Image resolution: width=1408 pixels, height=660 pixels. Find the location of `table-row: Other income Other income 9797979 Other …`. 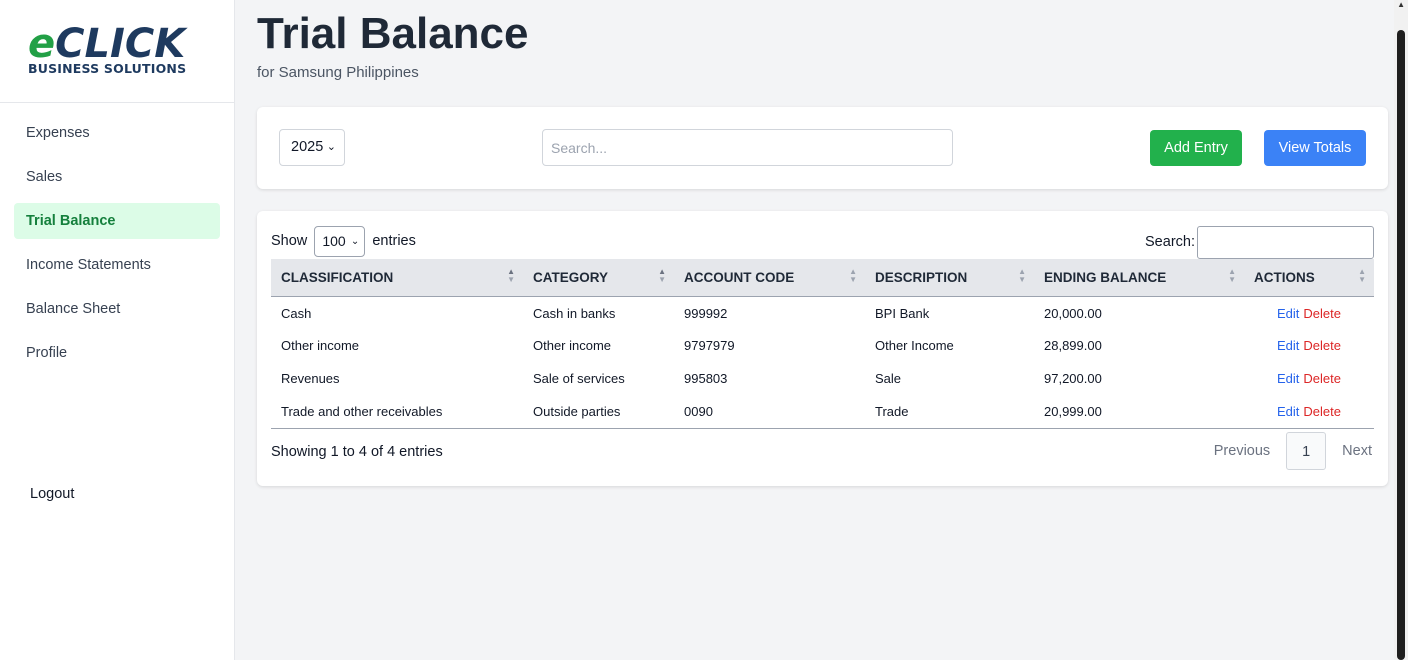

table-row: Other income Other income 9797979 Other … is located at coordinates (822, 345).